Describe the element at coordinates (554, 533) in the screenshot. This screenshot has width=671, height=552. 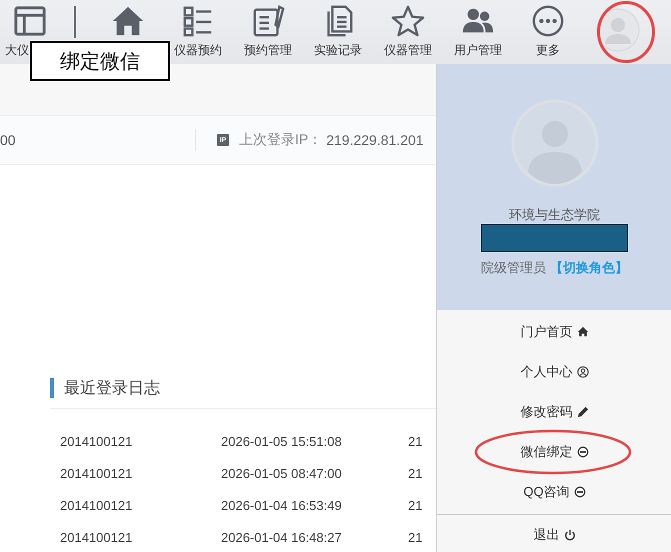
I see `logout-menu-item: 退出` at that location.